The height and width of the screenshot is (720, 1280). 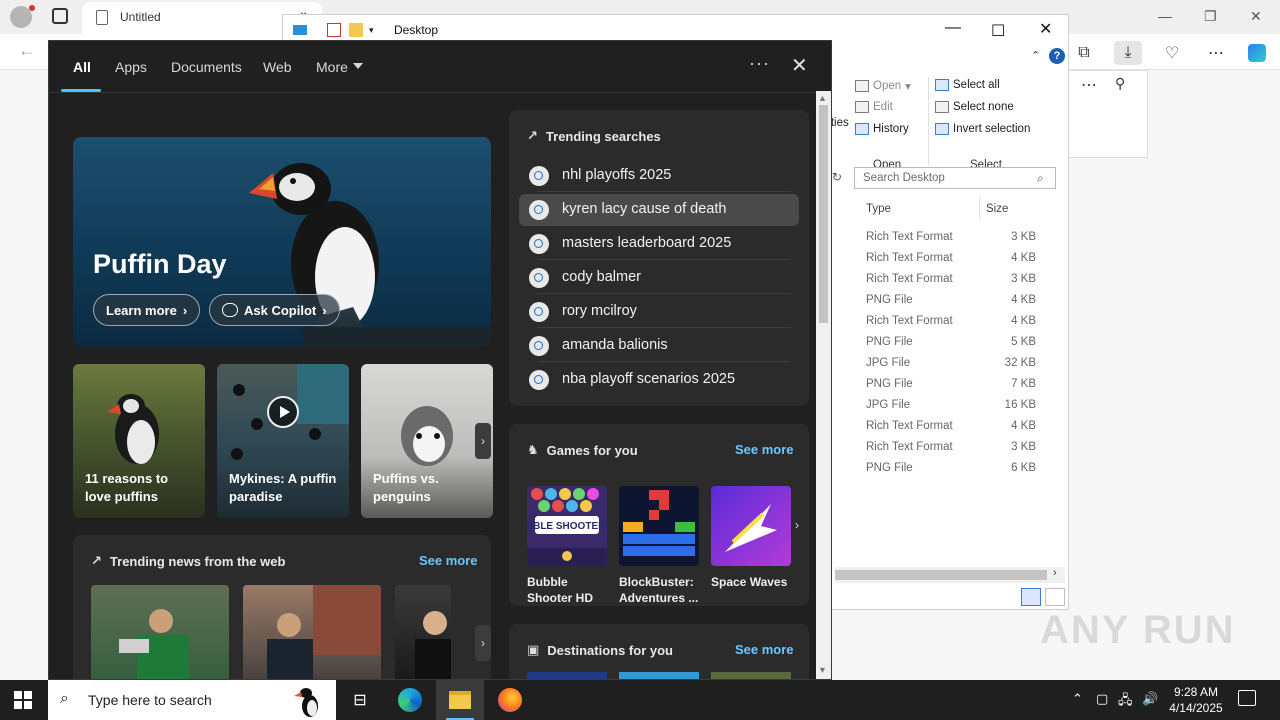 What do you see at coordinates (376, 32) in the screenshot?
I see `qa-dropdown-icon: ▾` at bounding box center [376, 32].